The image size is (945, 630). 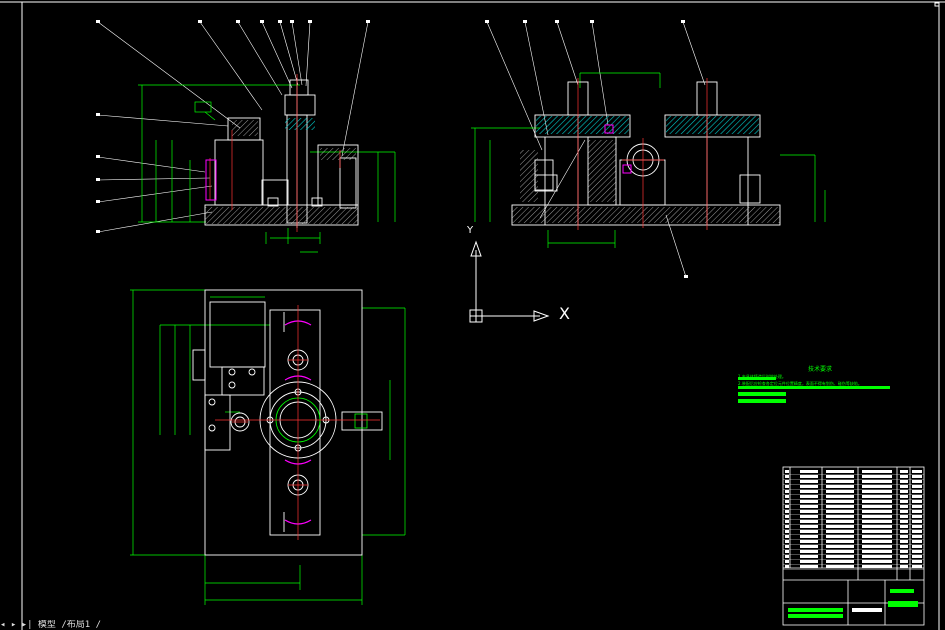 I want to click on top-view, so click(x=268, y=447).